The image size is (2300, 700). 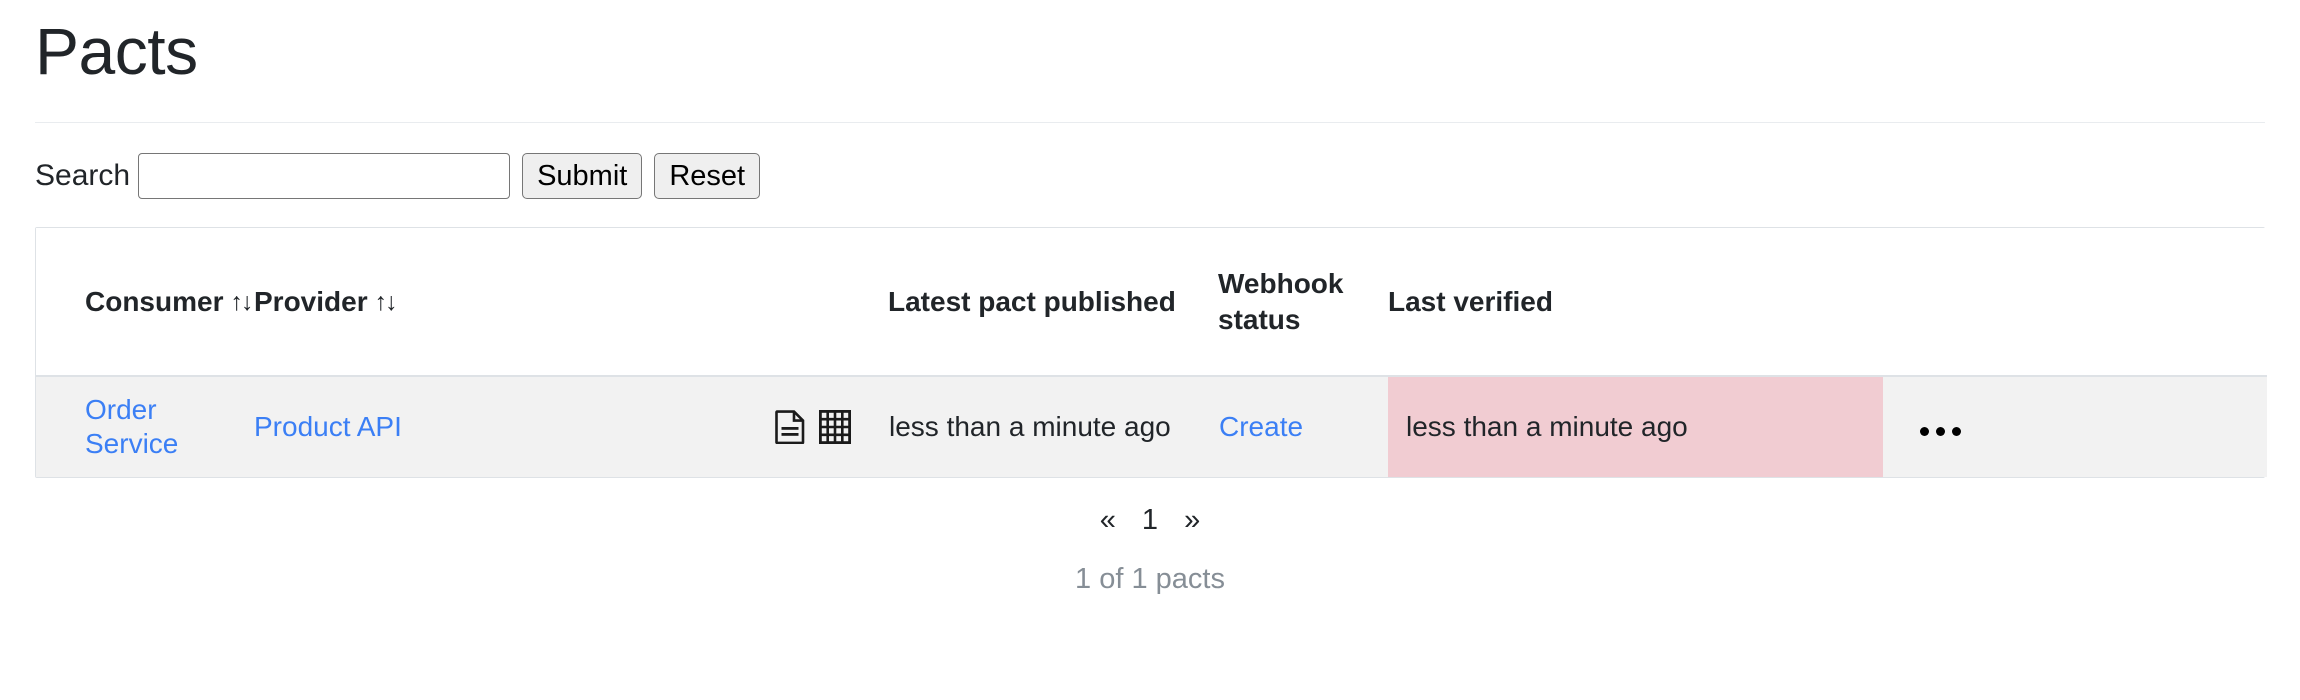 I want to click on cell-provider: Product API, so click(x=422, y=426).